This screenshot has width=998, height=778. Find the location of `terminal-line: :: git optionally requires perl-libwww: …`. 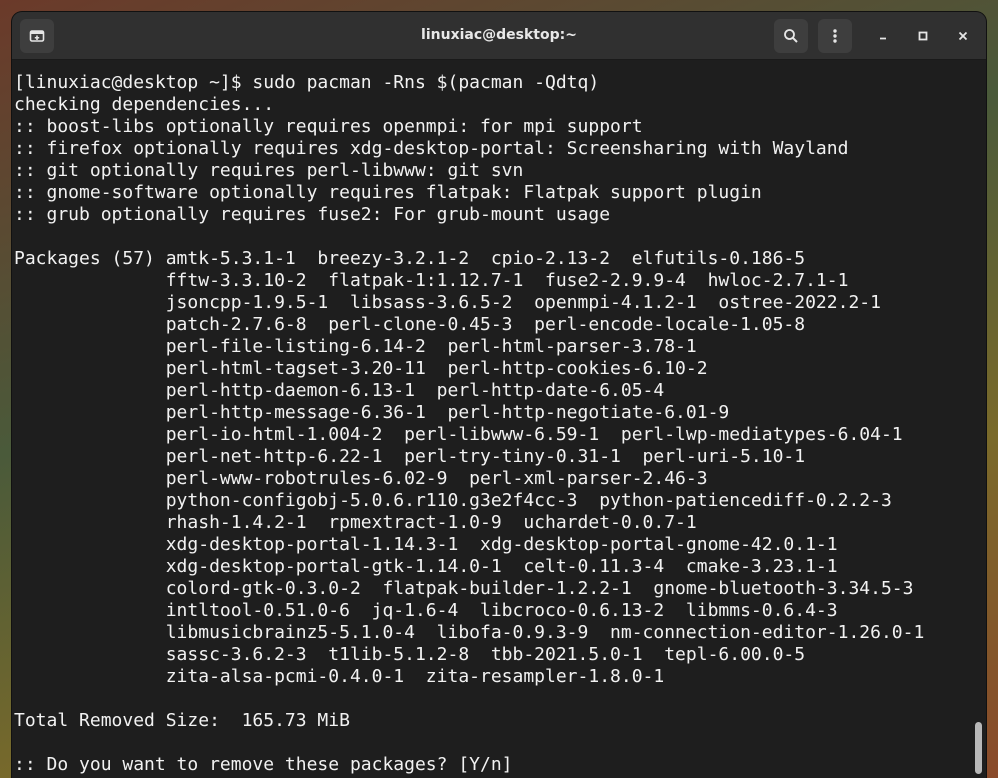

terminal-line: :: git optionally requires perl-libwww: … is located at coordinates (269, 170).